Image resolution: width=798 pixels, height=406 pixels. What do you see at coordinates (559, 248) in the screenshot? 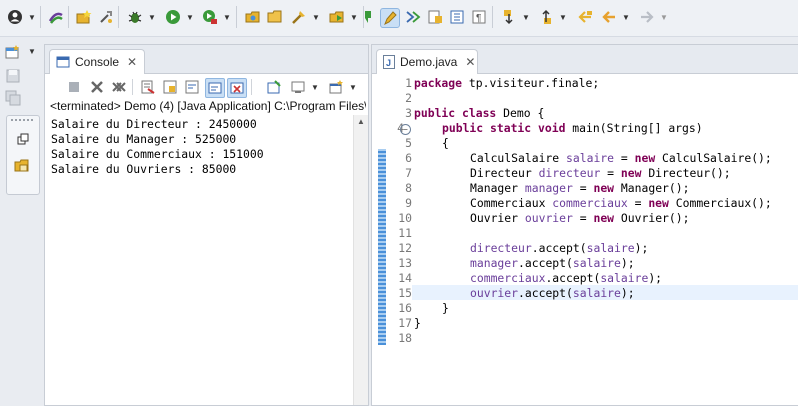
I see `code-line: directeur.accept(salaire);` at bounding box center [559, 248].